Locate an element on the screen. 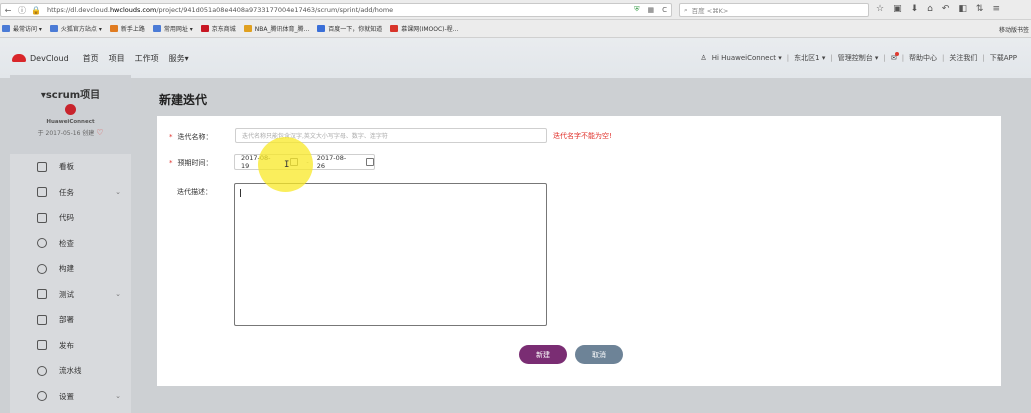 This screenshot has height=413, width=1031. sidebar-item: 代码 is located at coordinates (70, 218).